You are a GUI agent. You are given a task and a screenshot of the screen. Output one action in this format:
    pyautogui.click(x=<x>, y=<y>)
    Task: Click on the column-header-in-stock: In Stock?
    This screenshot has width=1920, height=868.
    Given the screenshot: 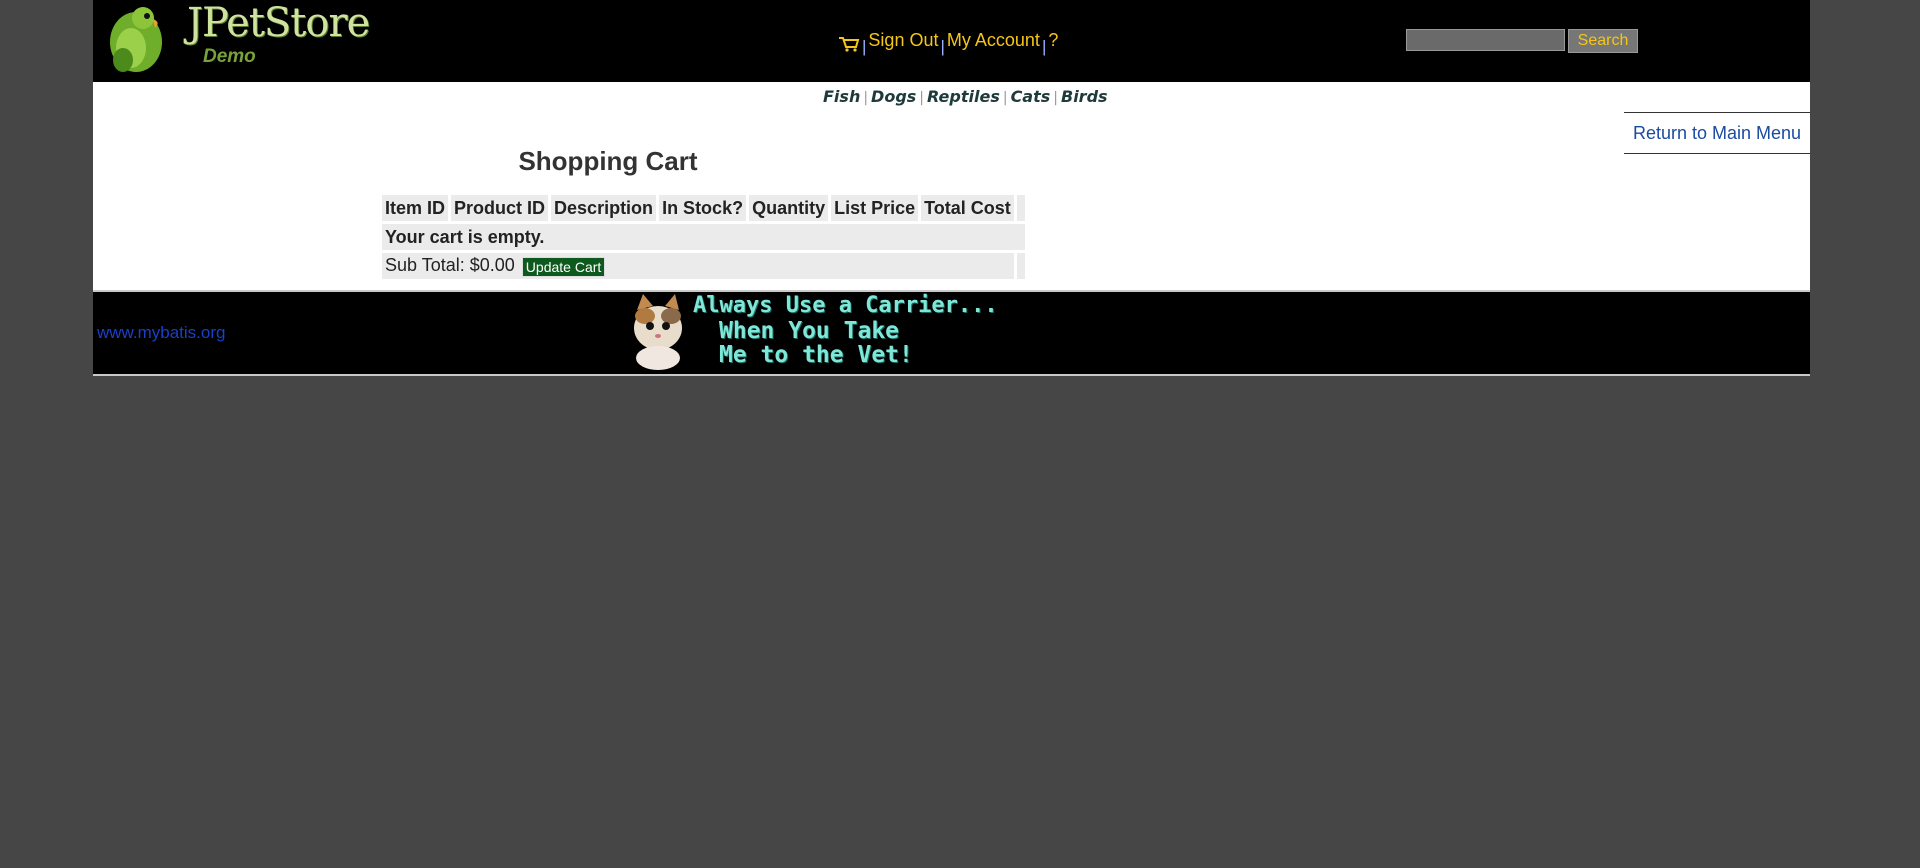 What is the action you would take?
    pyautogui.click(x=703, y=208)
    